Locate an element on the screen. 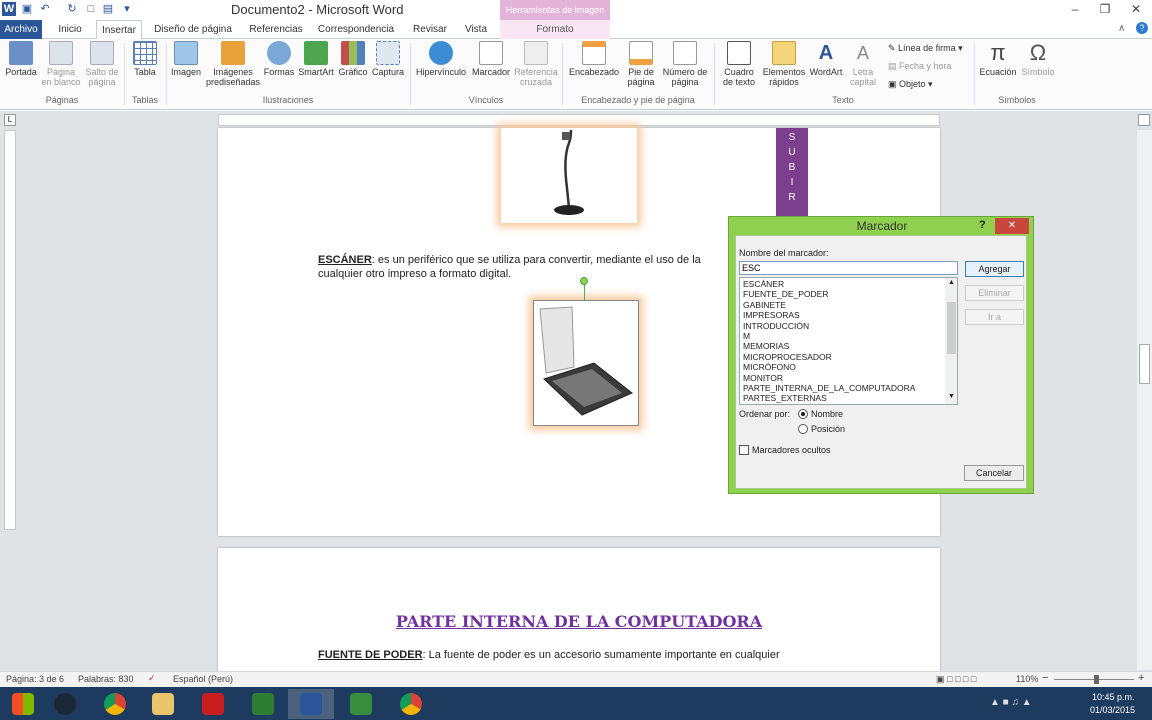 This screenshot has height=720, width=1152. word-count: Palabras: 830 is located at coordinates (106, 679).